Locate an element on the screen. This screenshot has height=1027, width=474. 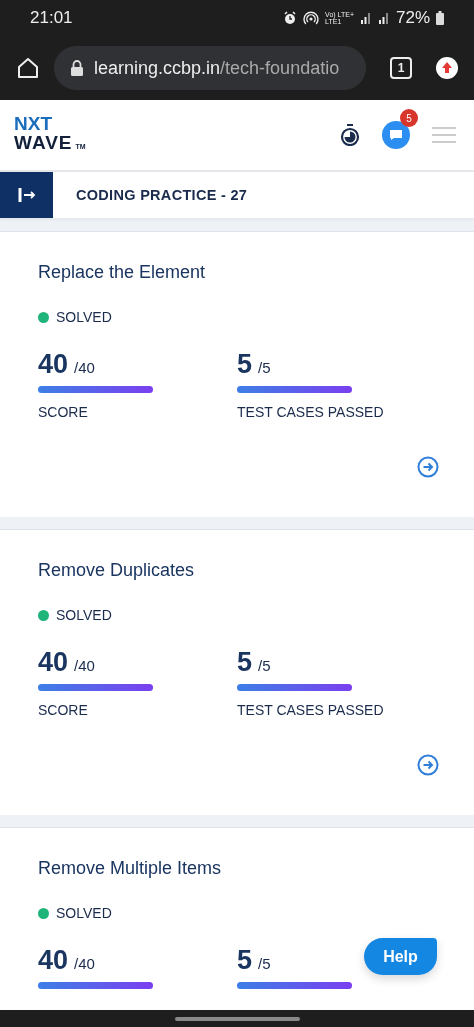
stopwatch-icon is located at coordinates (350, 135).